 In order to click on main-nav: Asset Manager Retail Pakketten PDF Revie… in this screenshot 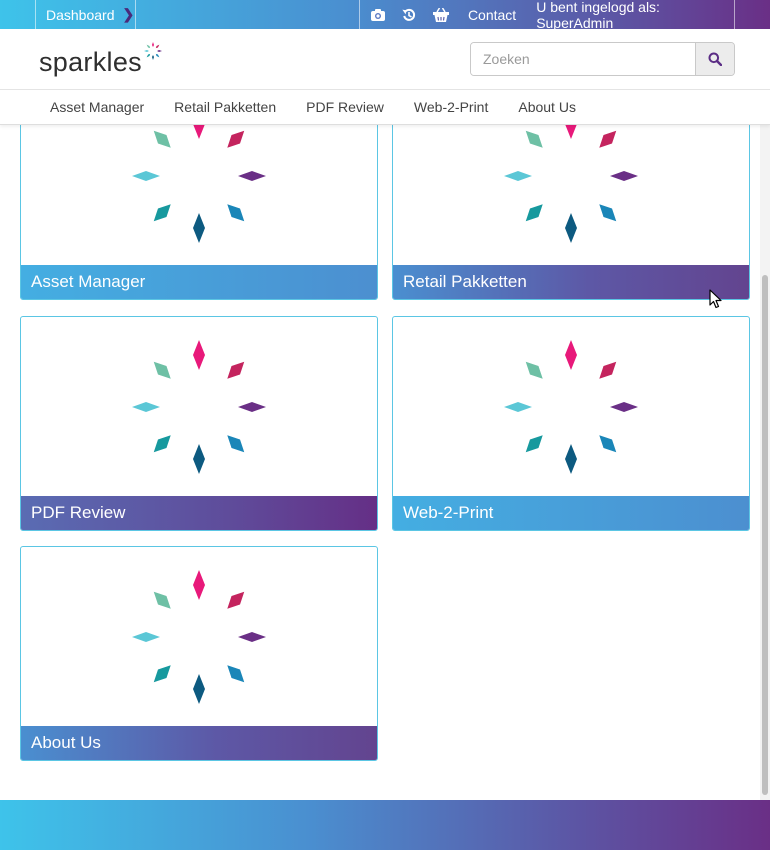, I will do `click(385, 107)`.